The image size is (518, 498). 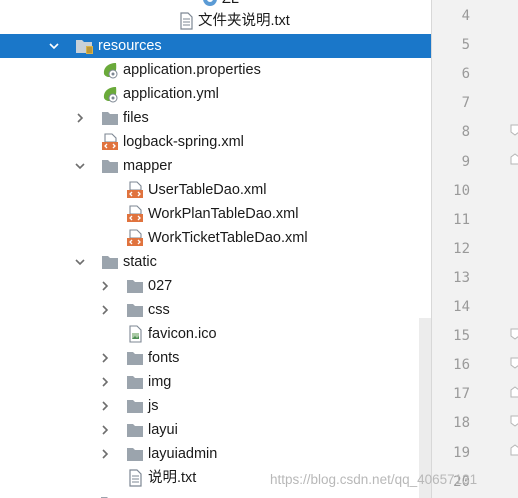 I want to click on tree-item-label: mapper, so click(x=148, y=166).